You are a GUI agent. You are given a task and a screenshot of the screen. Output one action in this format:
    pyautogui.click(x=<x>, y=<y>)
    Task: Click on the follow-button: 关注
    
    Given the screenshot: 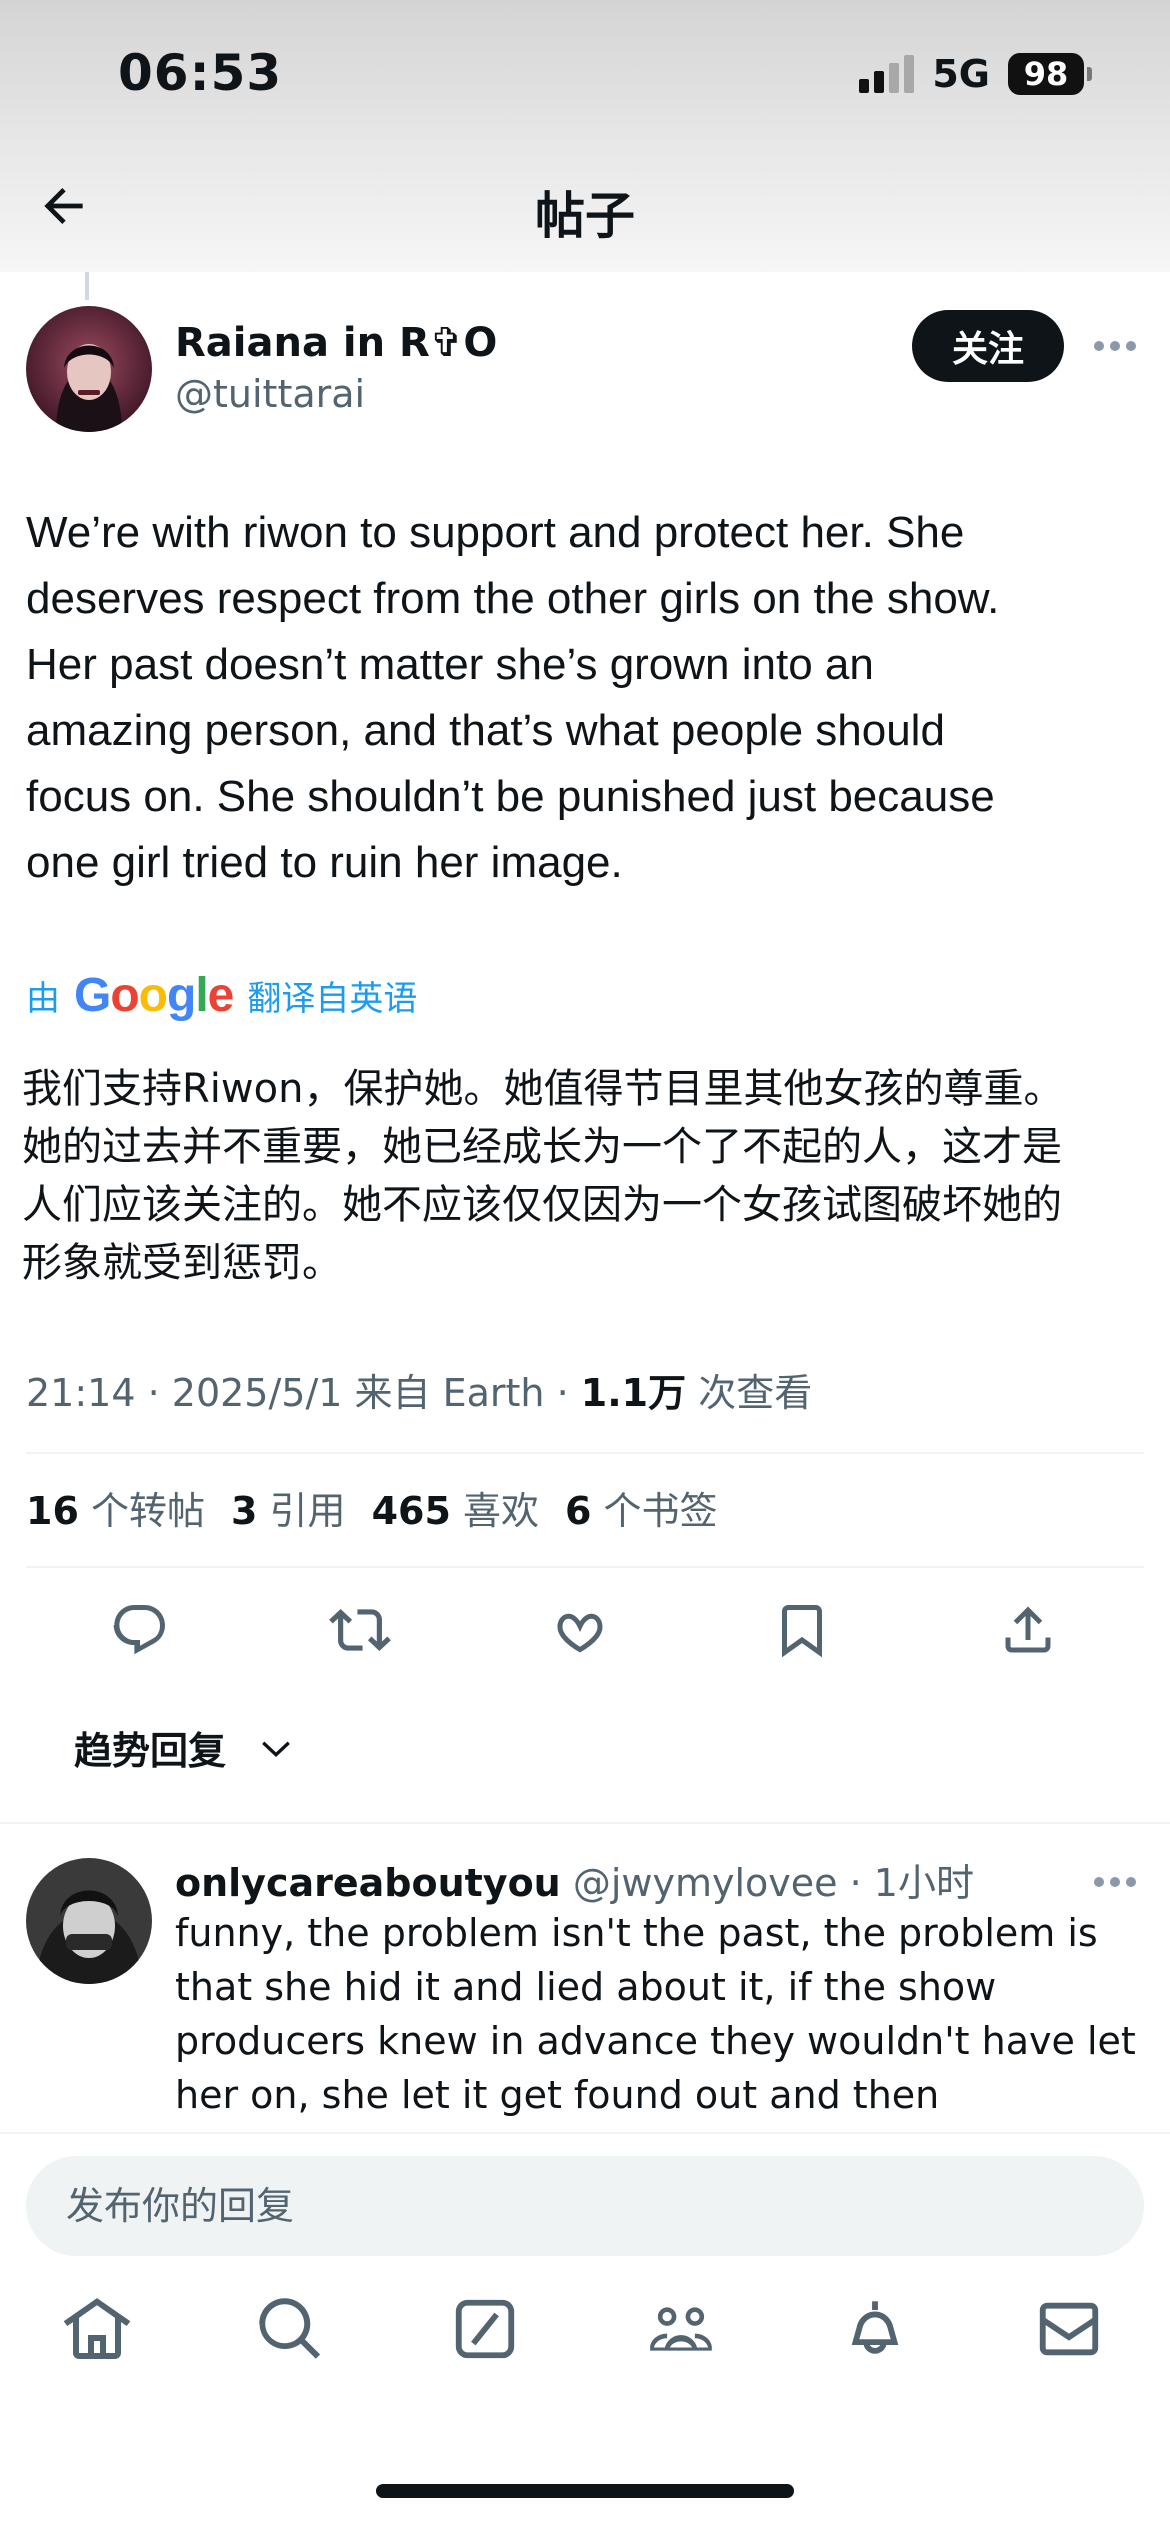 What is the action you would take?
    pyautogui.click(x=988, y=346)
    